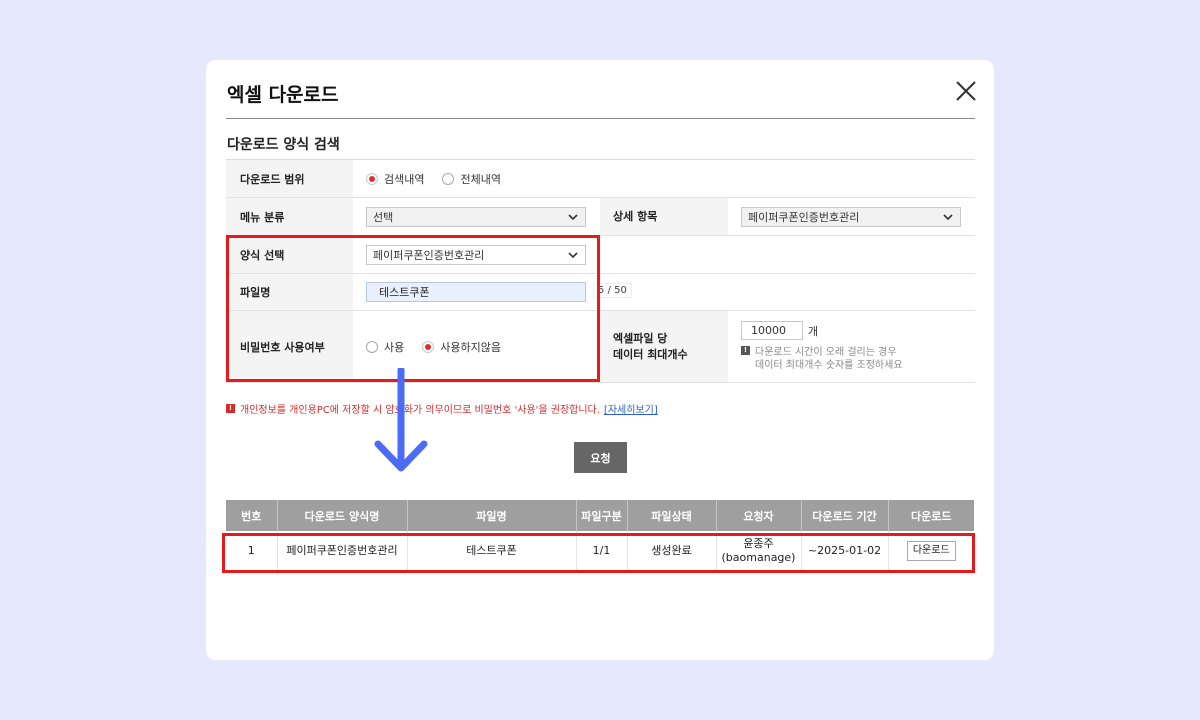  I want to click on section-title: 다운로드 양식 검색, so click(283, 145).